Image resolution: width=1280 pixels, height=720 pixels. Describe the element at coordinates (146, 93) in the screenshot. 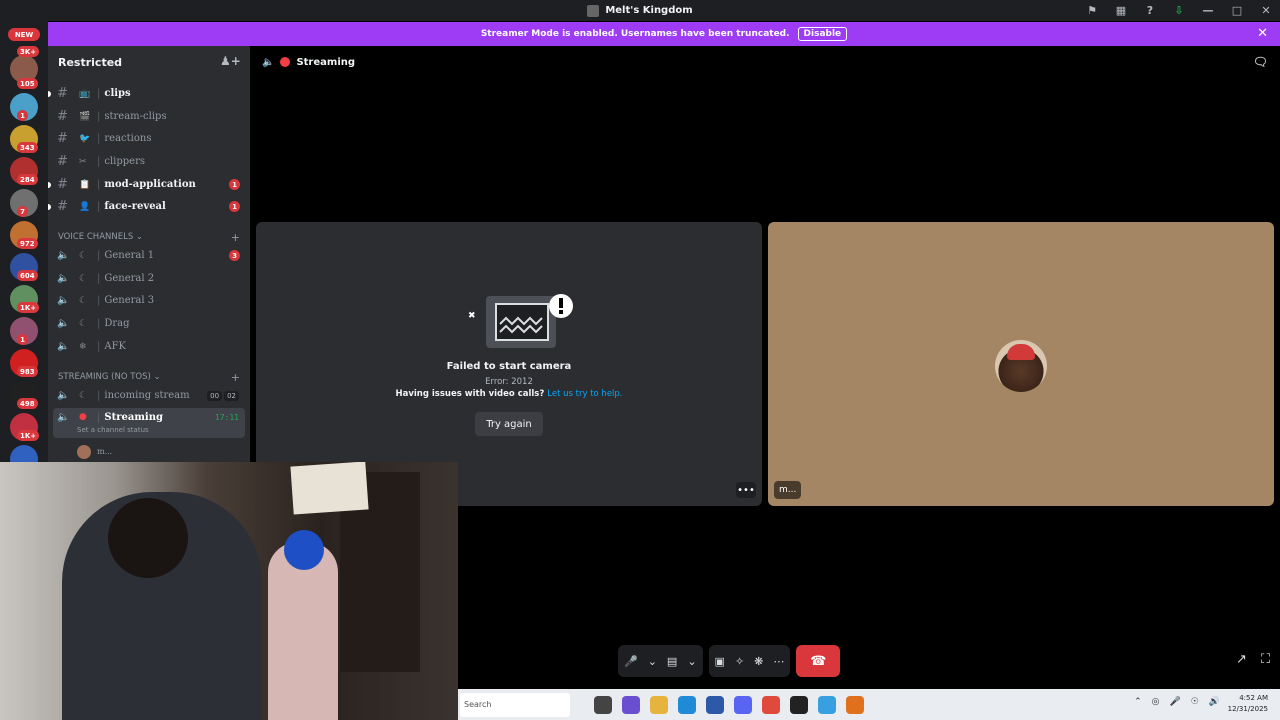

I see `channel-clips: # 📺 | clips` at that location.